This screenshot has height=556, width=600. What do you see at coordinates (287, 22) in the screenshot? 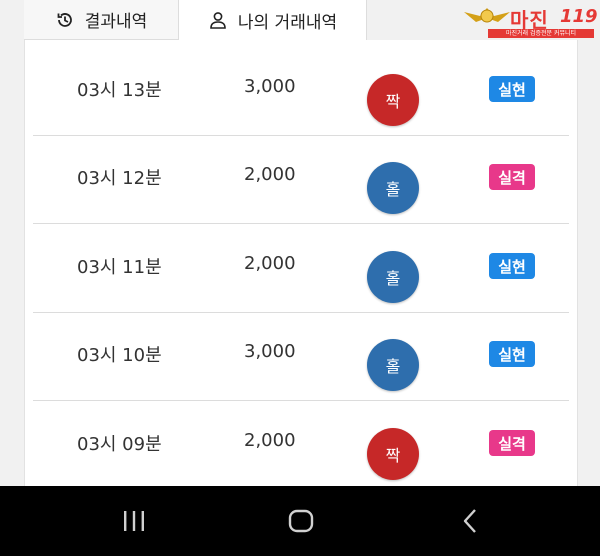
I see `tab-my-trades-label: 나의 거래내역` at bounding box center [287, 22].